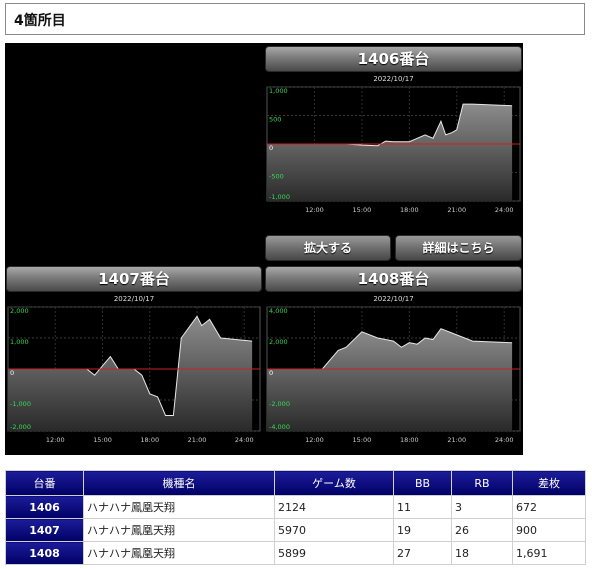 The height and width of the screenshot is (570, 592). What do you see at coordinates (482, 530) in the screenshot?
I see `rb-cell: 26` at bounding box center [482, 530].